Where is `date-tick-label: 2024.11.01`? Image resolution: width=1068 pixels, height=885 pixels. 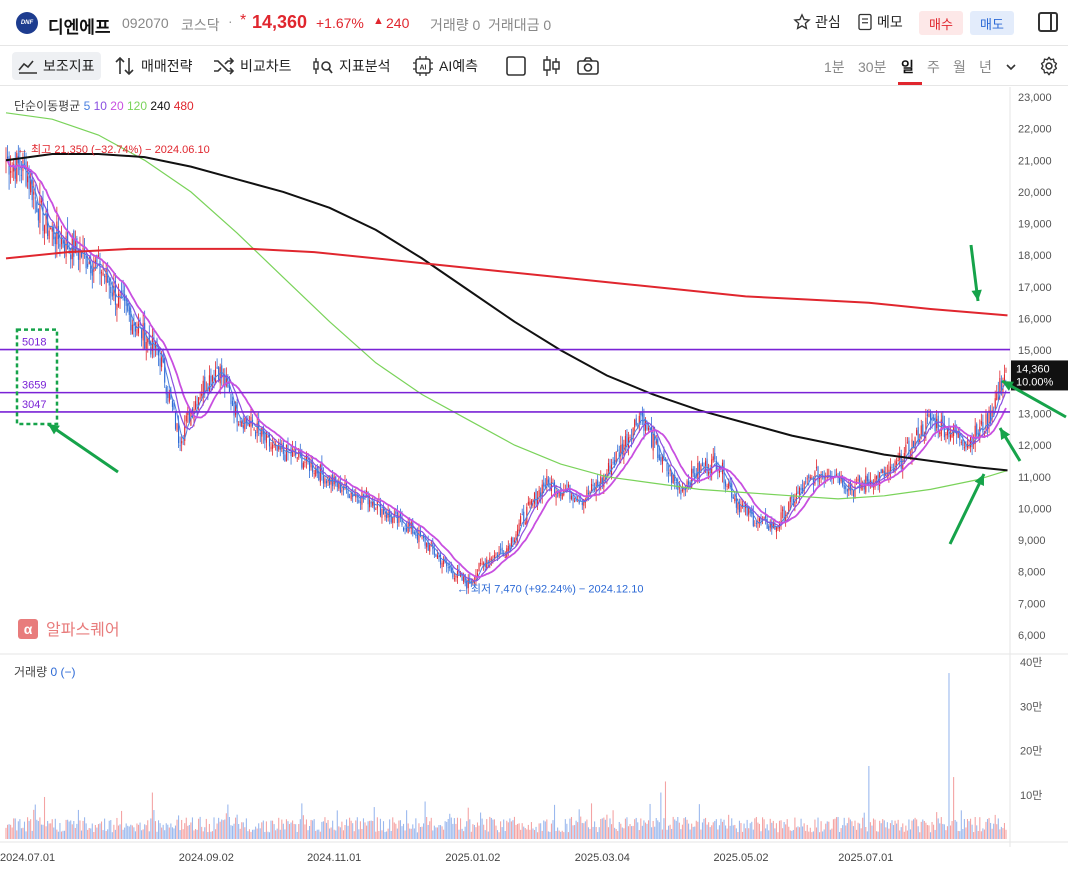 date-tick-label: 2024.11.01 is located at coordinates (334, 858).